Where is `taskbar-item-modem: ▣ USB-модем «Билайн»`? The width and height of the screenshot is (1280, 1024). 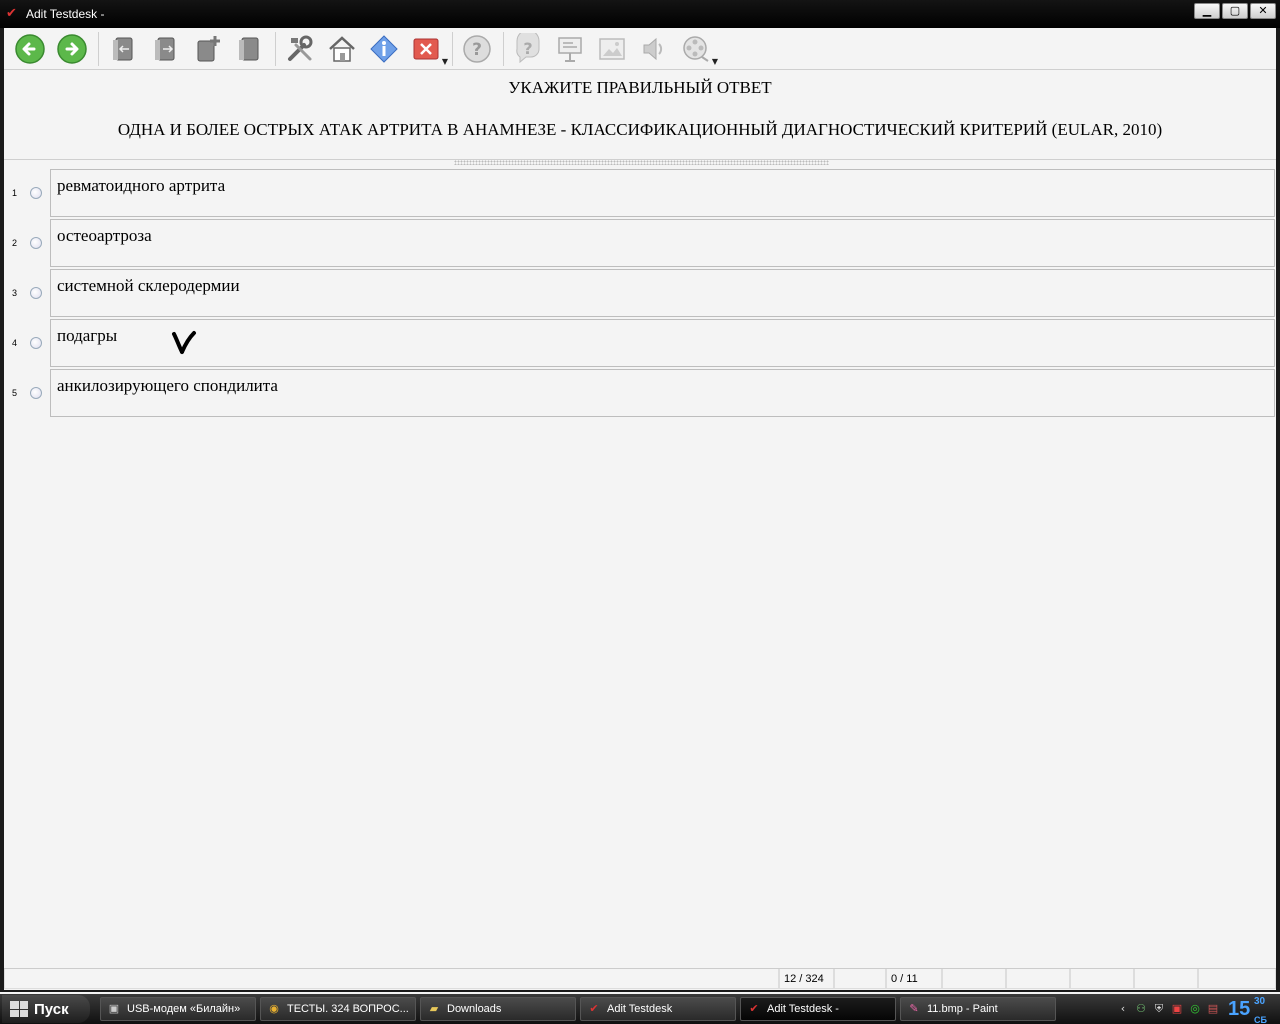 taskbar-item-modem: ▣ USB-модем «Билайн» is located at coordinates (178, 1009).